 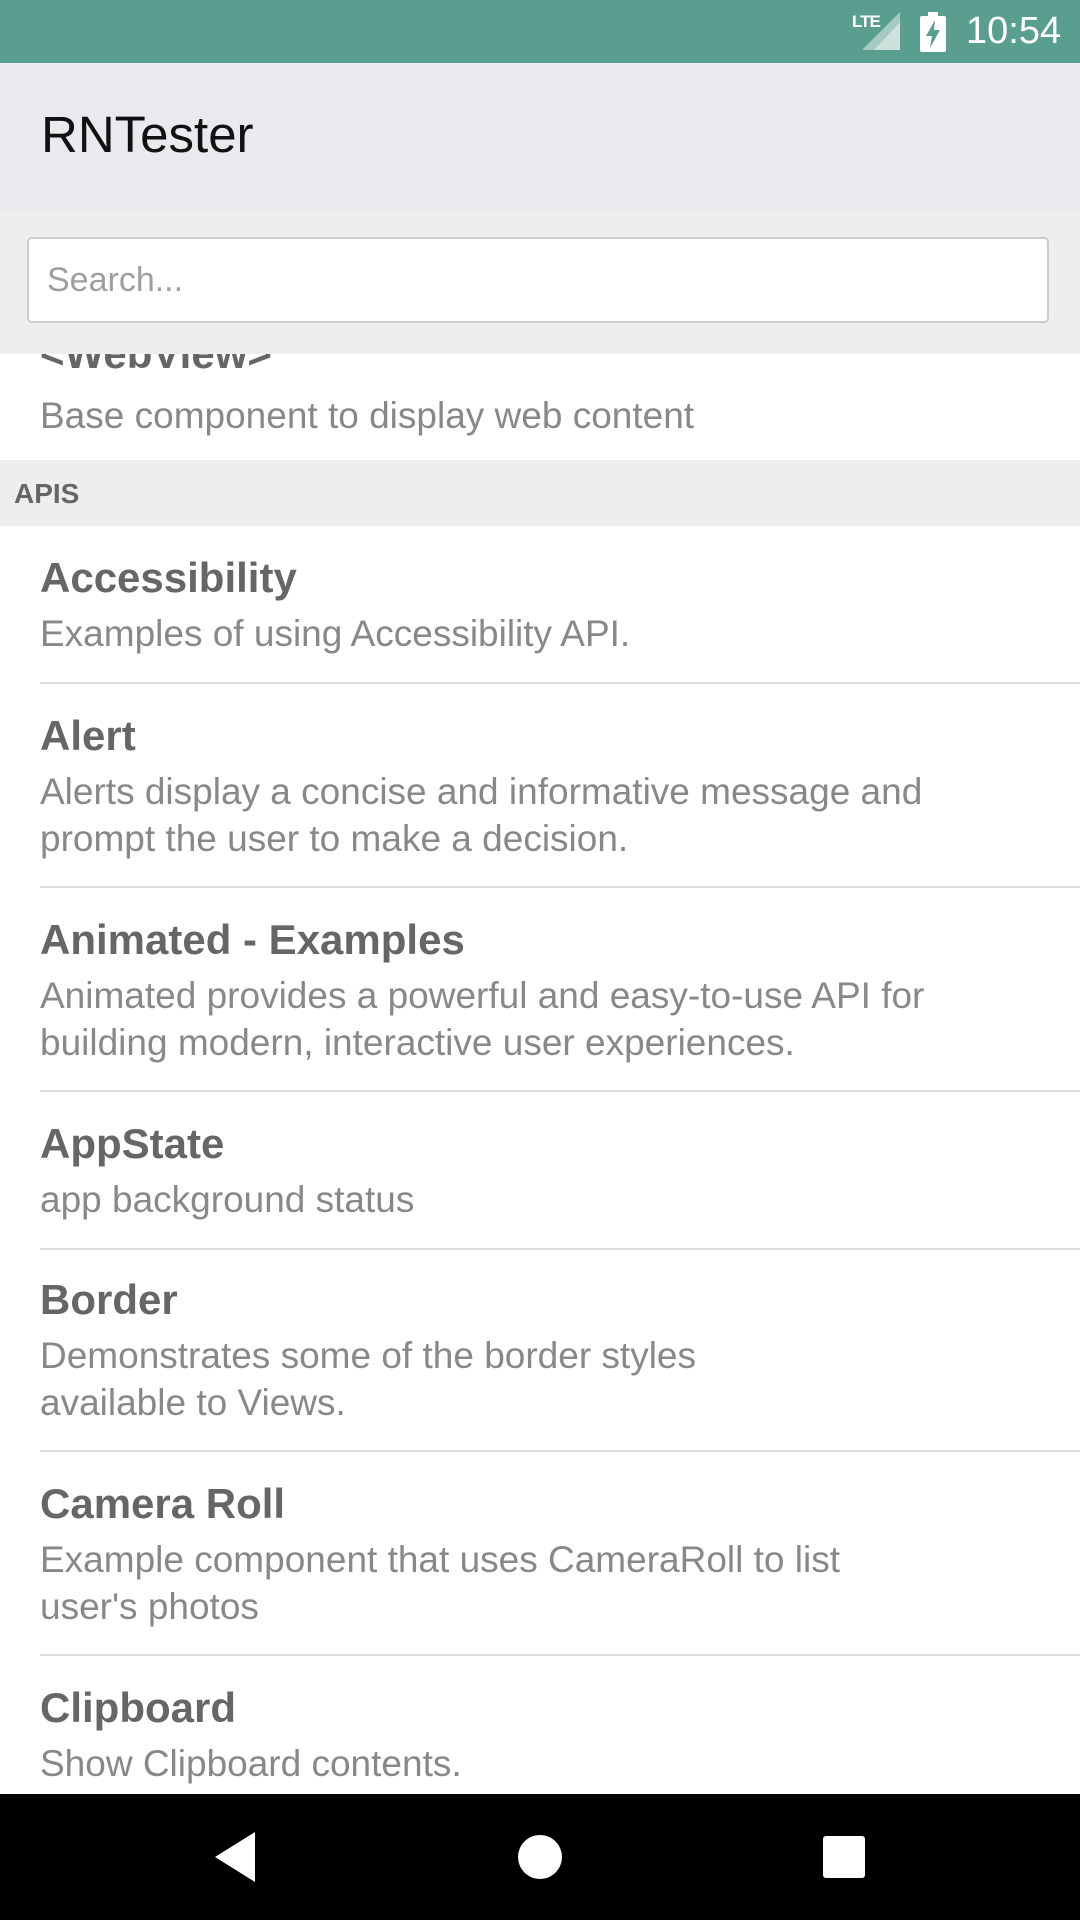 I want to click on app-title: RNTester, so click(x=147, y=134).